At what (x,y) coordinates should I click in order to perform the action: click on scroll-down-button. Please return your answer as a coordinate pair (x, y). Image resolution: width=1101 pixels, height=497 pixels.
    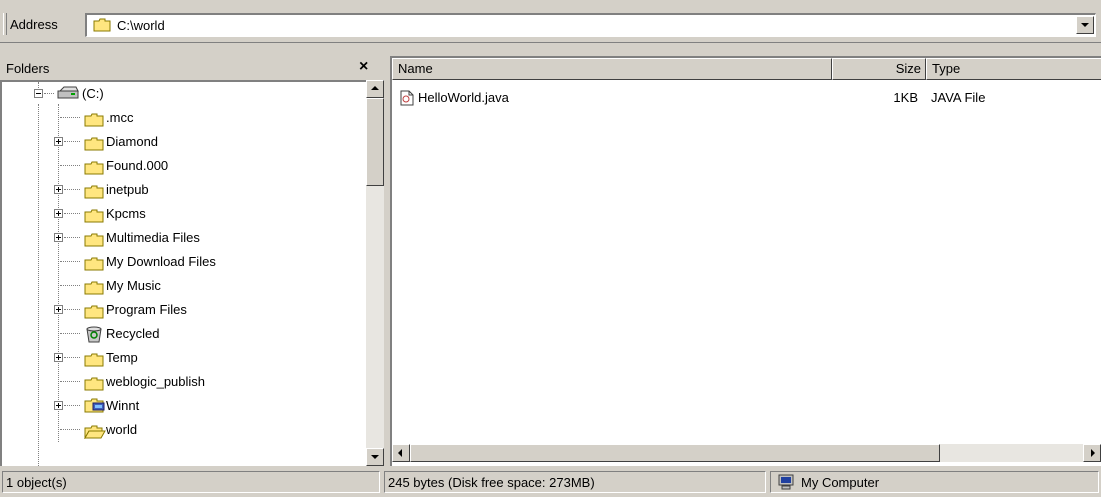
    Looking at the image, I should click on (375, 457).